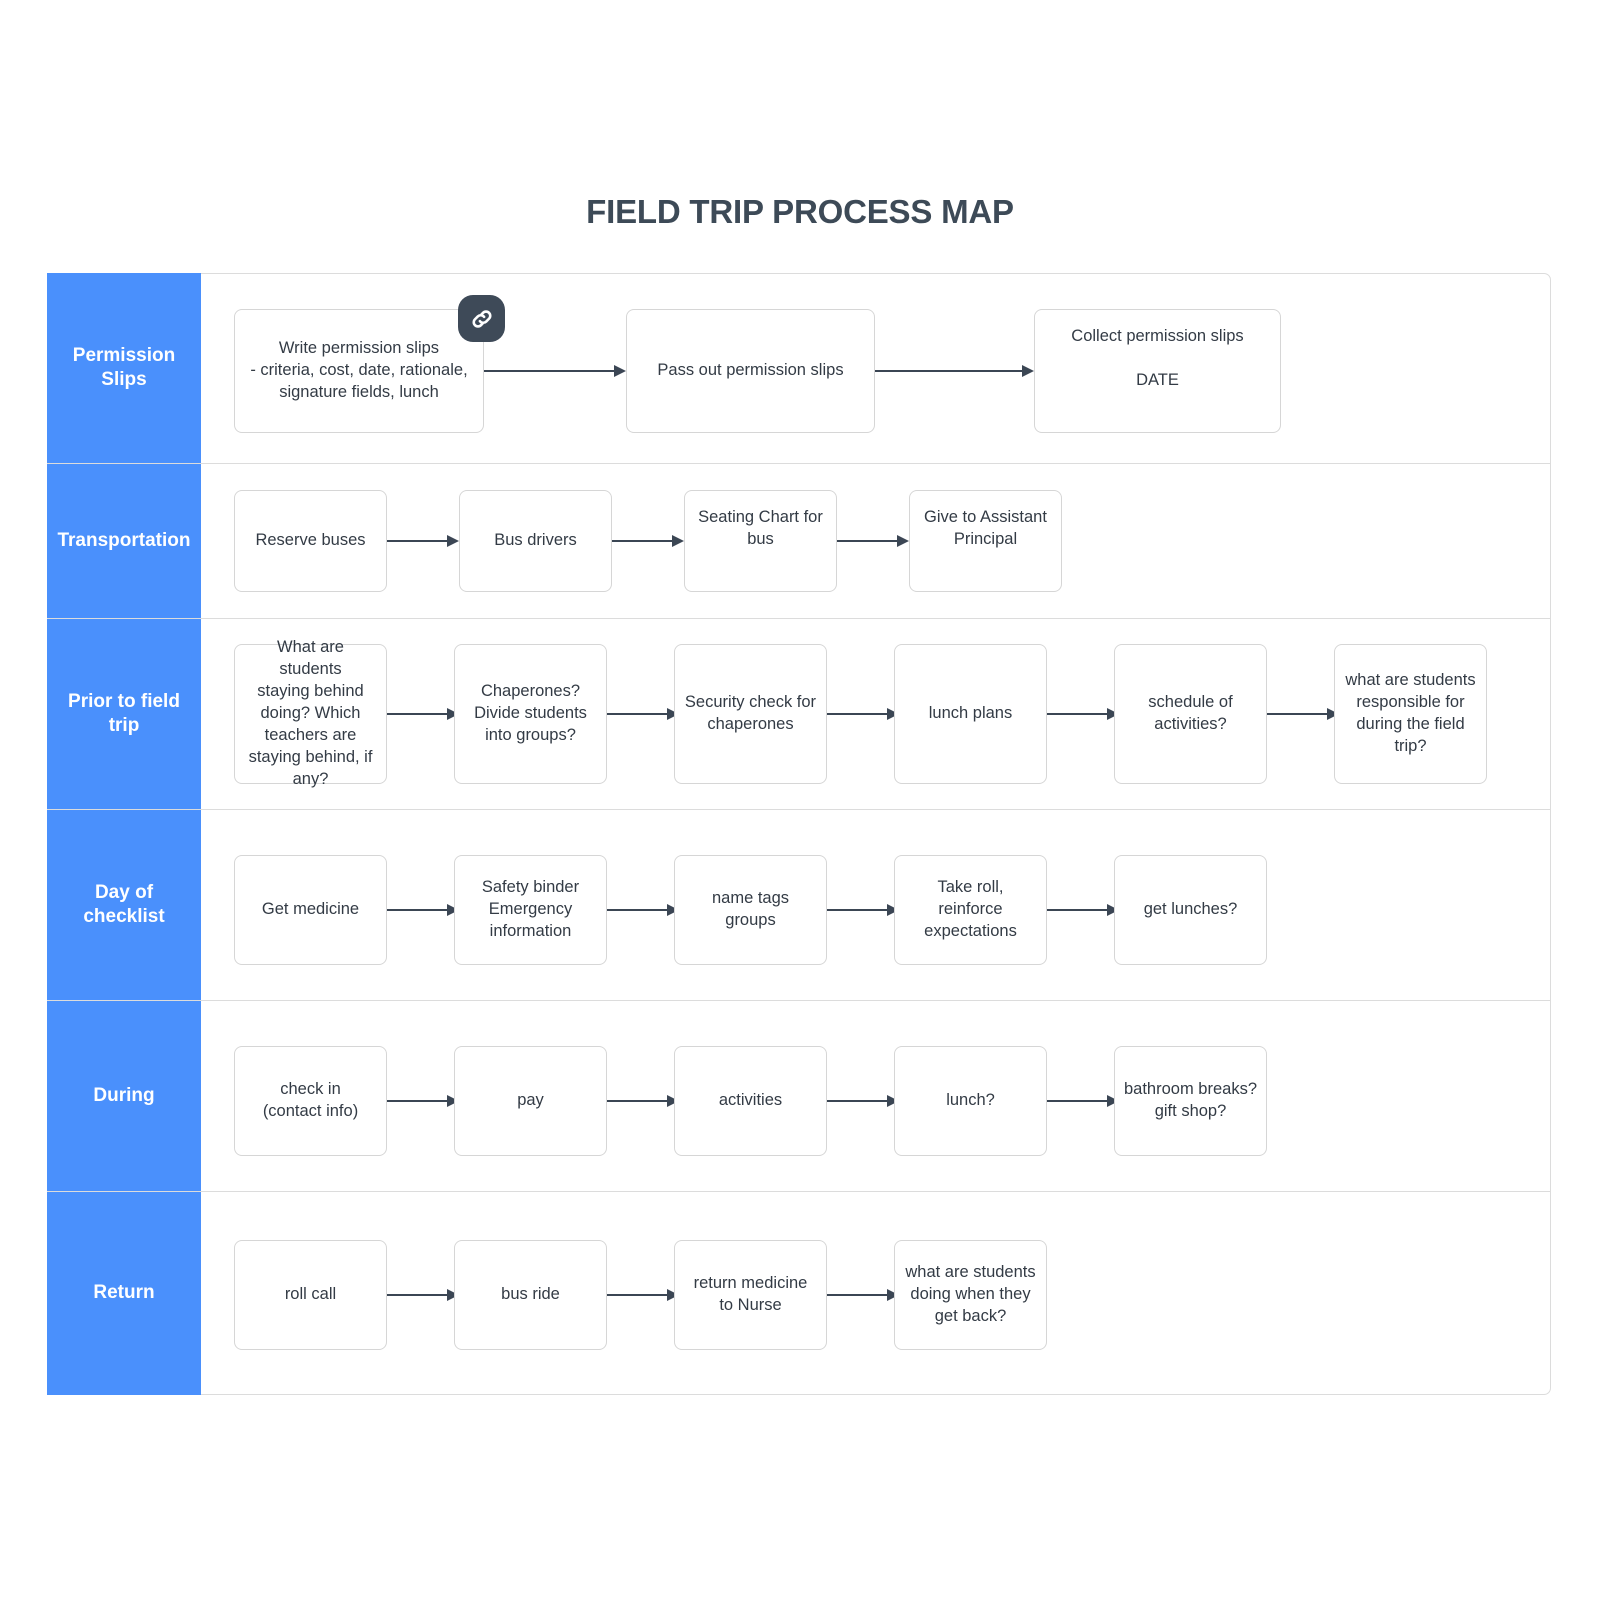 The height and width of the screenshot is (1600, 1600). What do you see at coordinates (750, 714) in the screenshot?
I see `node-security-check-for-chaperones: Security check for chaperones` at bounding box center [750, 714].